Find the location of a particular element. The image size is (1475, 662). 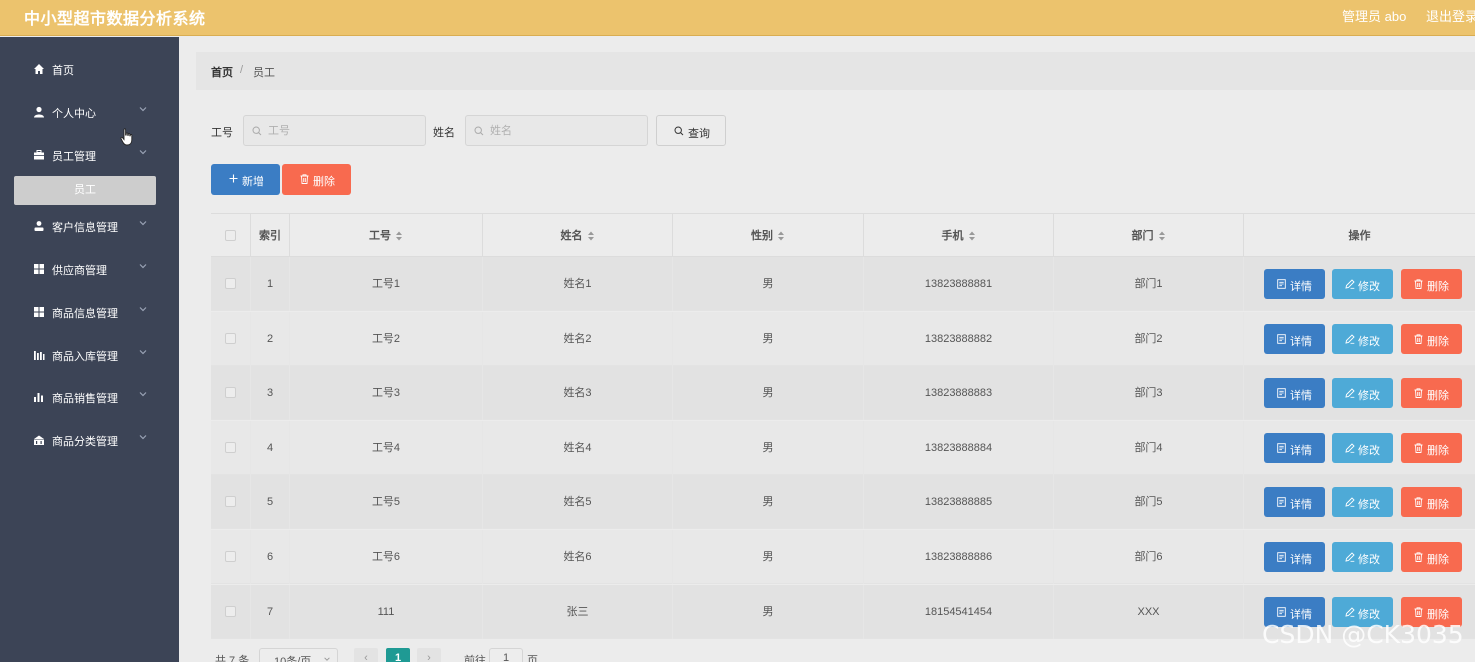

next-page-button: › is located at coordinates (429, 655).